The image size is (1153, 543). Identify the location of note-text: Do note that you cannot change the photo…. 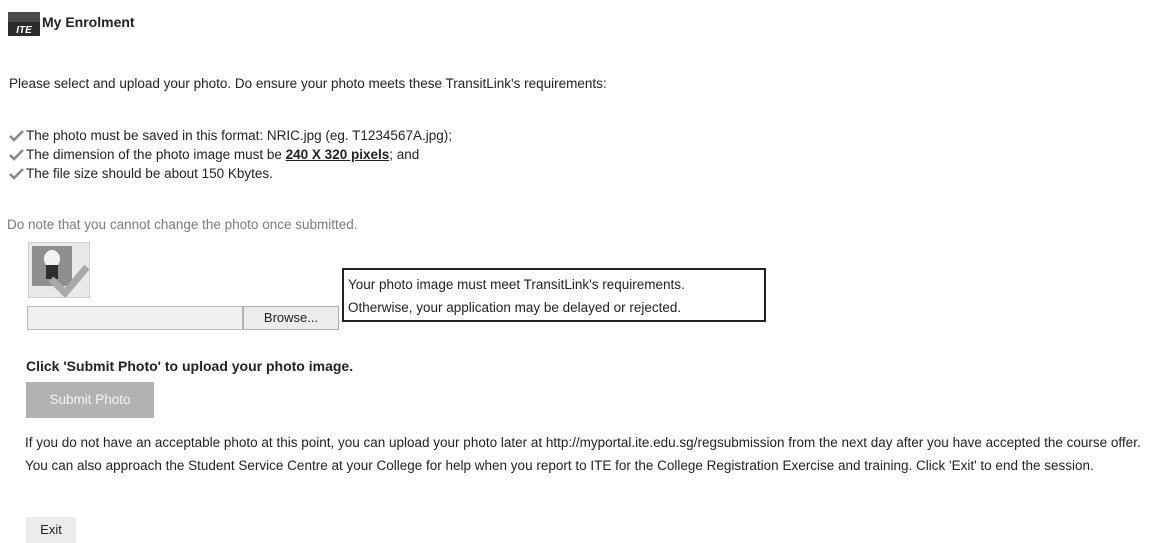
(182, 224).